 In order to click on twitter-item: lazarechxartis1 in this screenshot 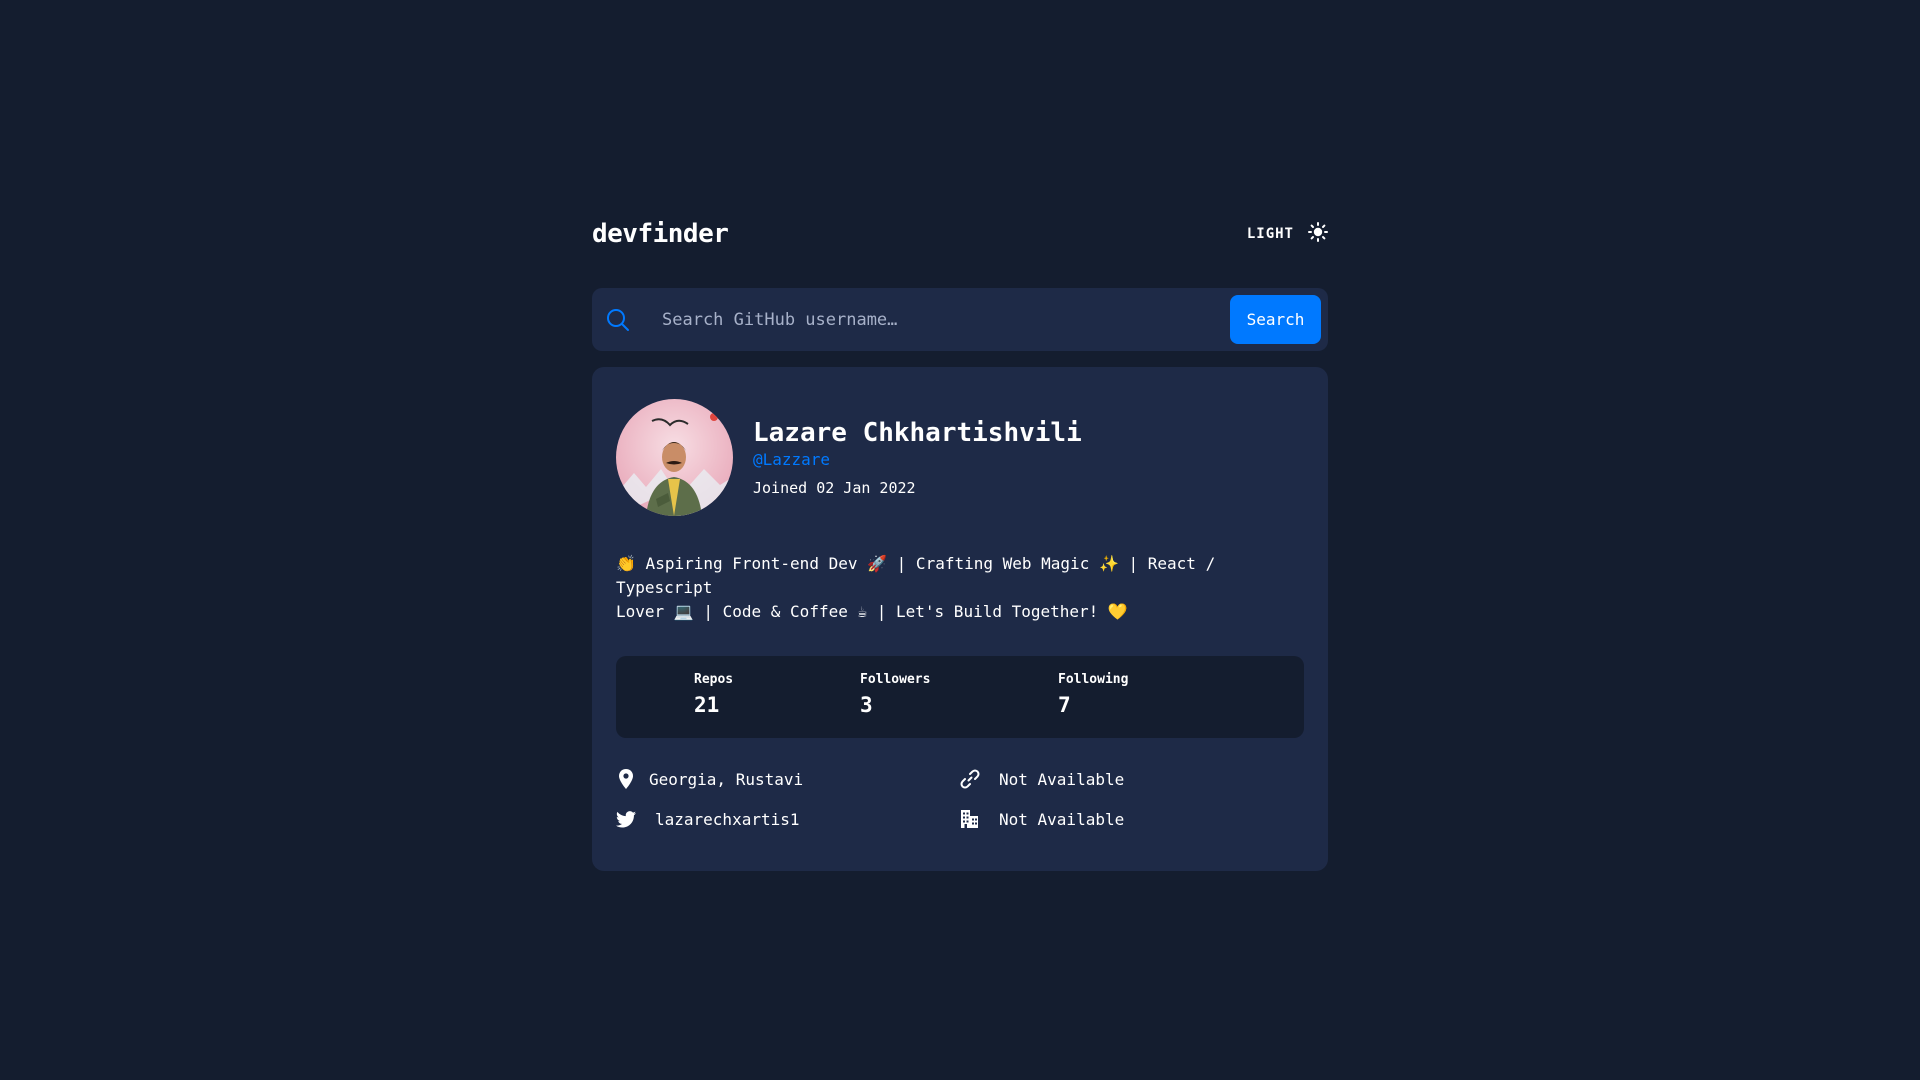, I will do `click(708, 819)`.